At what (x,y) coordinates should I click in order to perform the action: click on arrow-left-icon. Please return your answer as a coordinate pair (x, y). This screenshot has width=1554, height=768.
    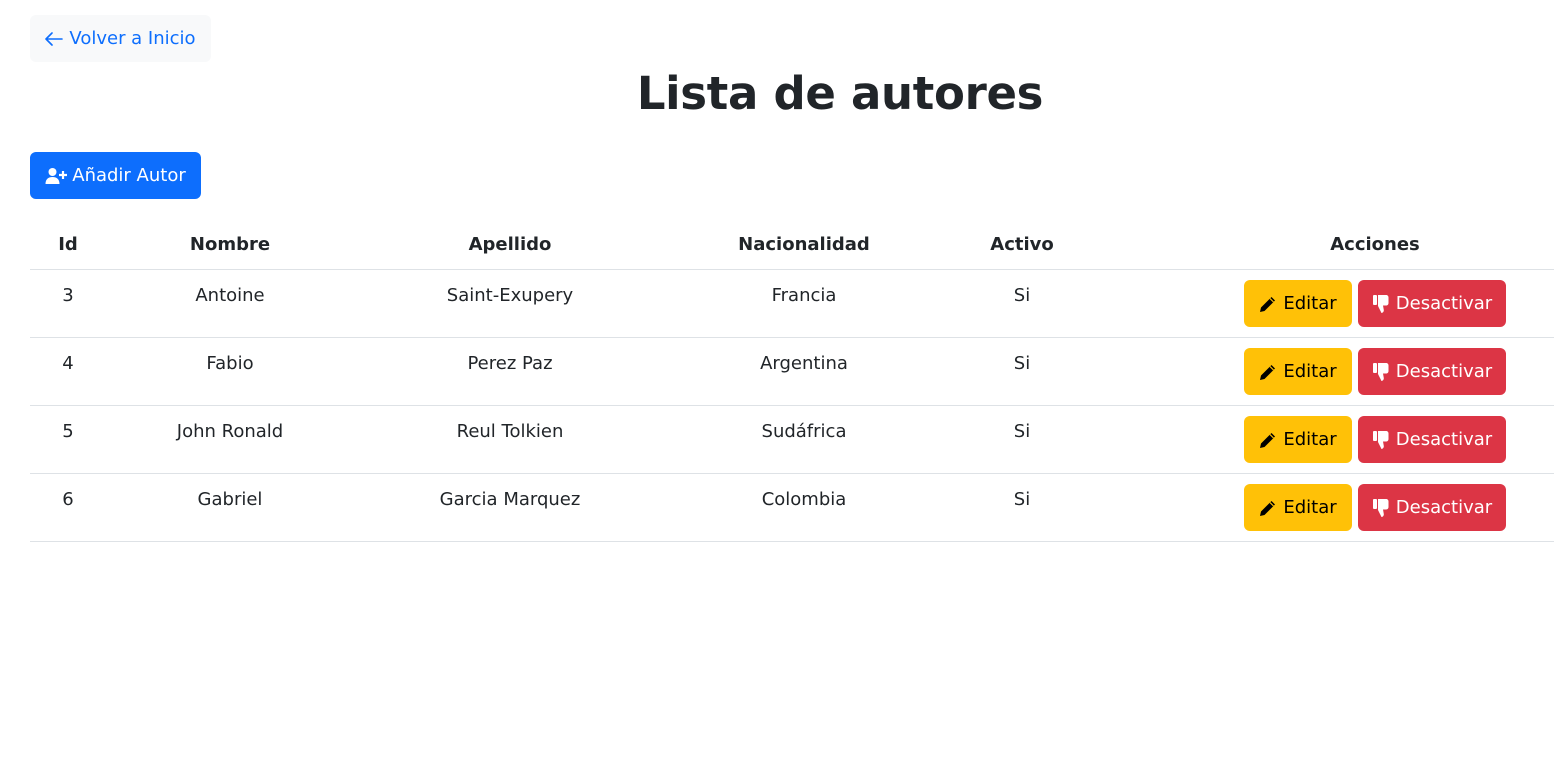
    Looking at the image, I should click on (54, 38).